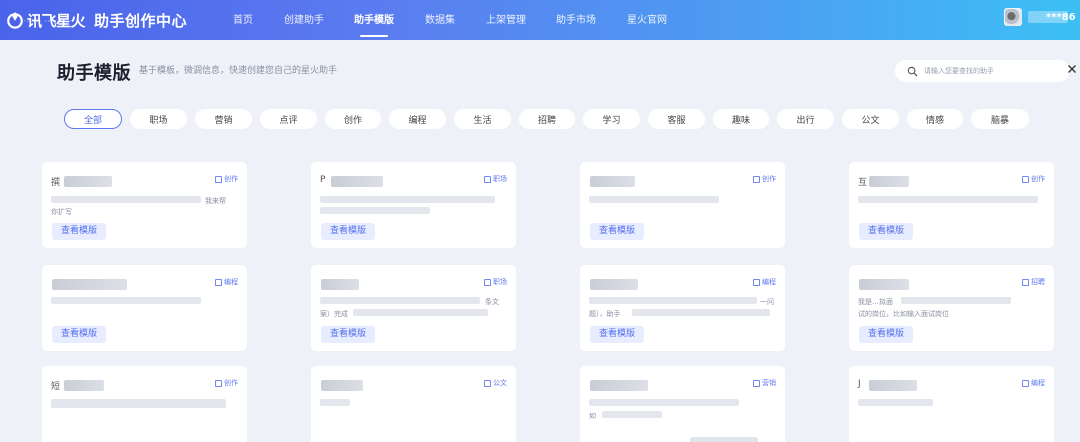  What do you see at coordinates (304, 18) in the screenshot?
I see `nav-create-assistant: 创建助手` at bounding box center [304, 18].